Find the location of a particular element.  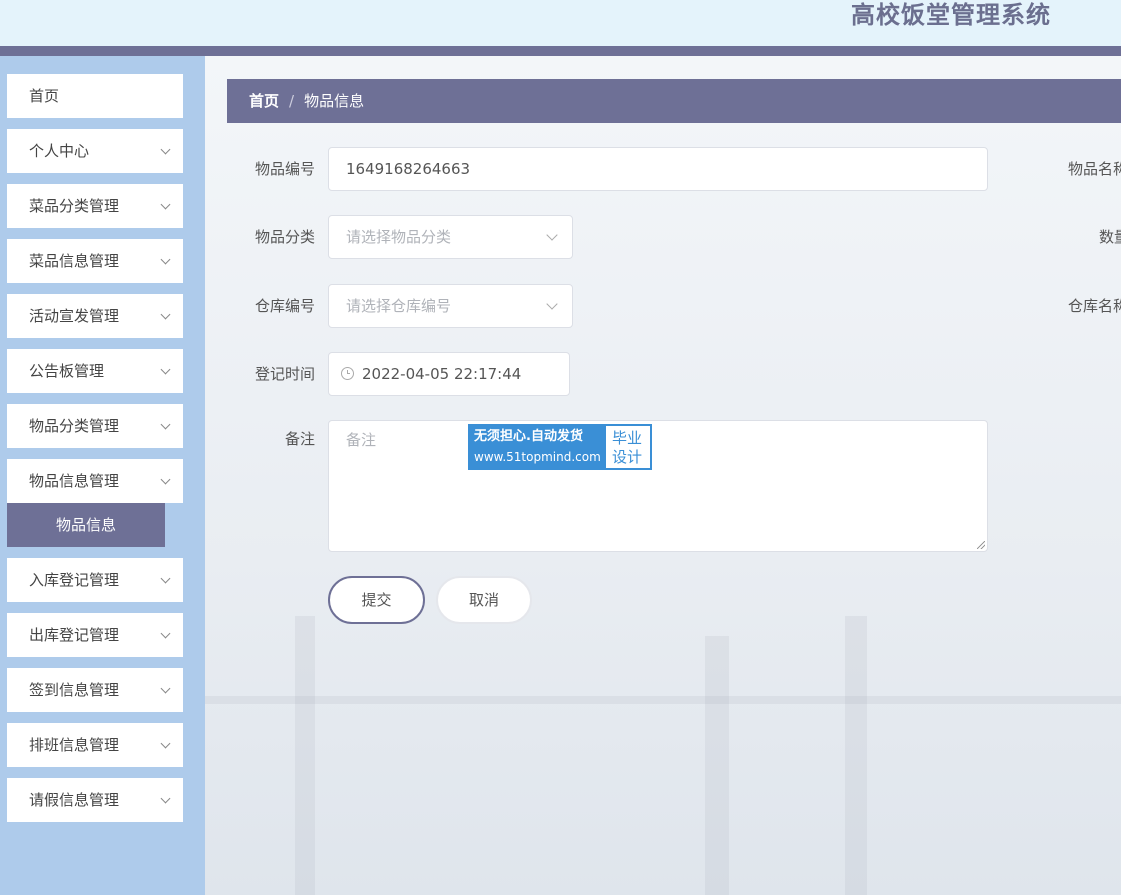

sidebar-item-label: 排班信息管理 is located at coordinates (74, 745).